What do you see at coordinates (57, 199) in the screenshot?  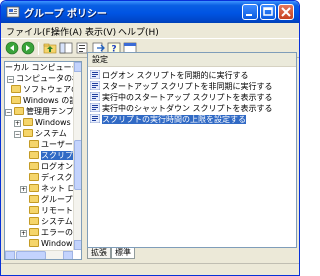 I see `tree-item-label: グループ` at bounding box center [57, 199].